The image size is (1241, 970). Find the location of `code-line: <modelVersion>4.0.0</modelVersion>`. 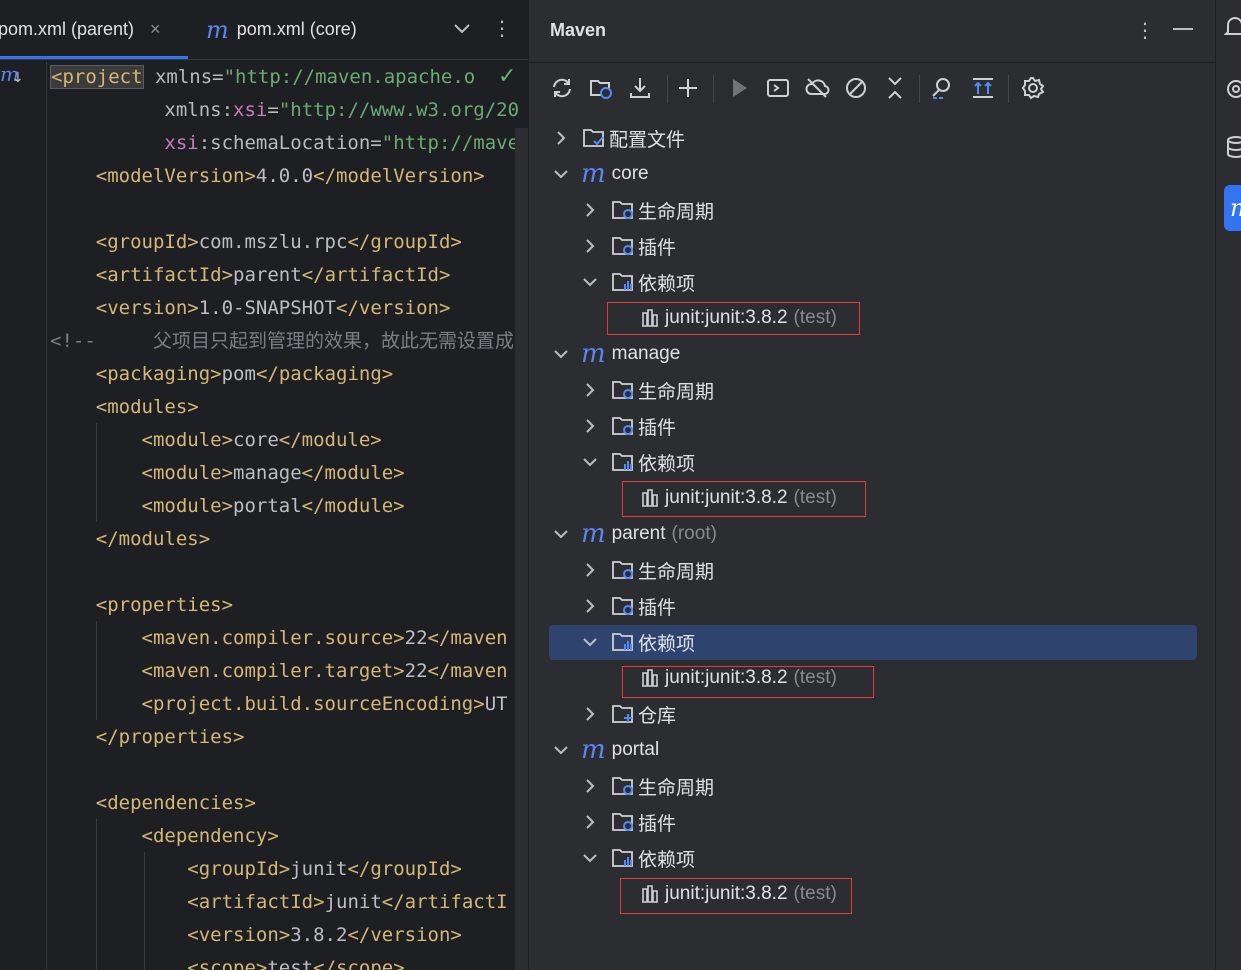

code-line: <modelVersion>4.0.0</modelVersion> is located at coordinates (290, 176).